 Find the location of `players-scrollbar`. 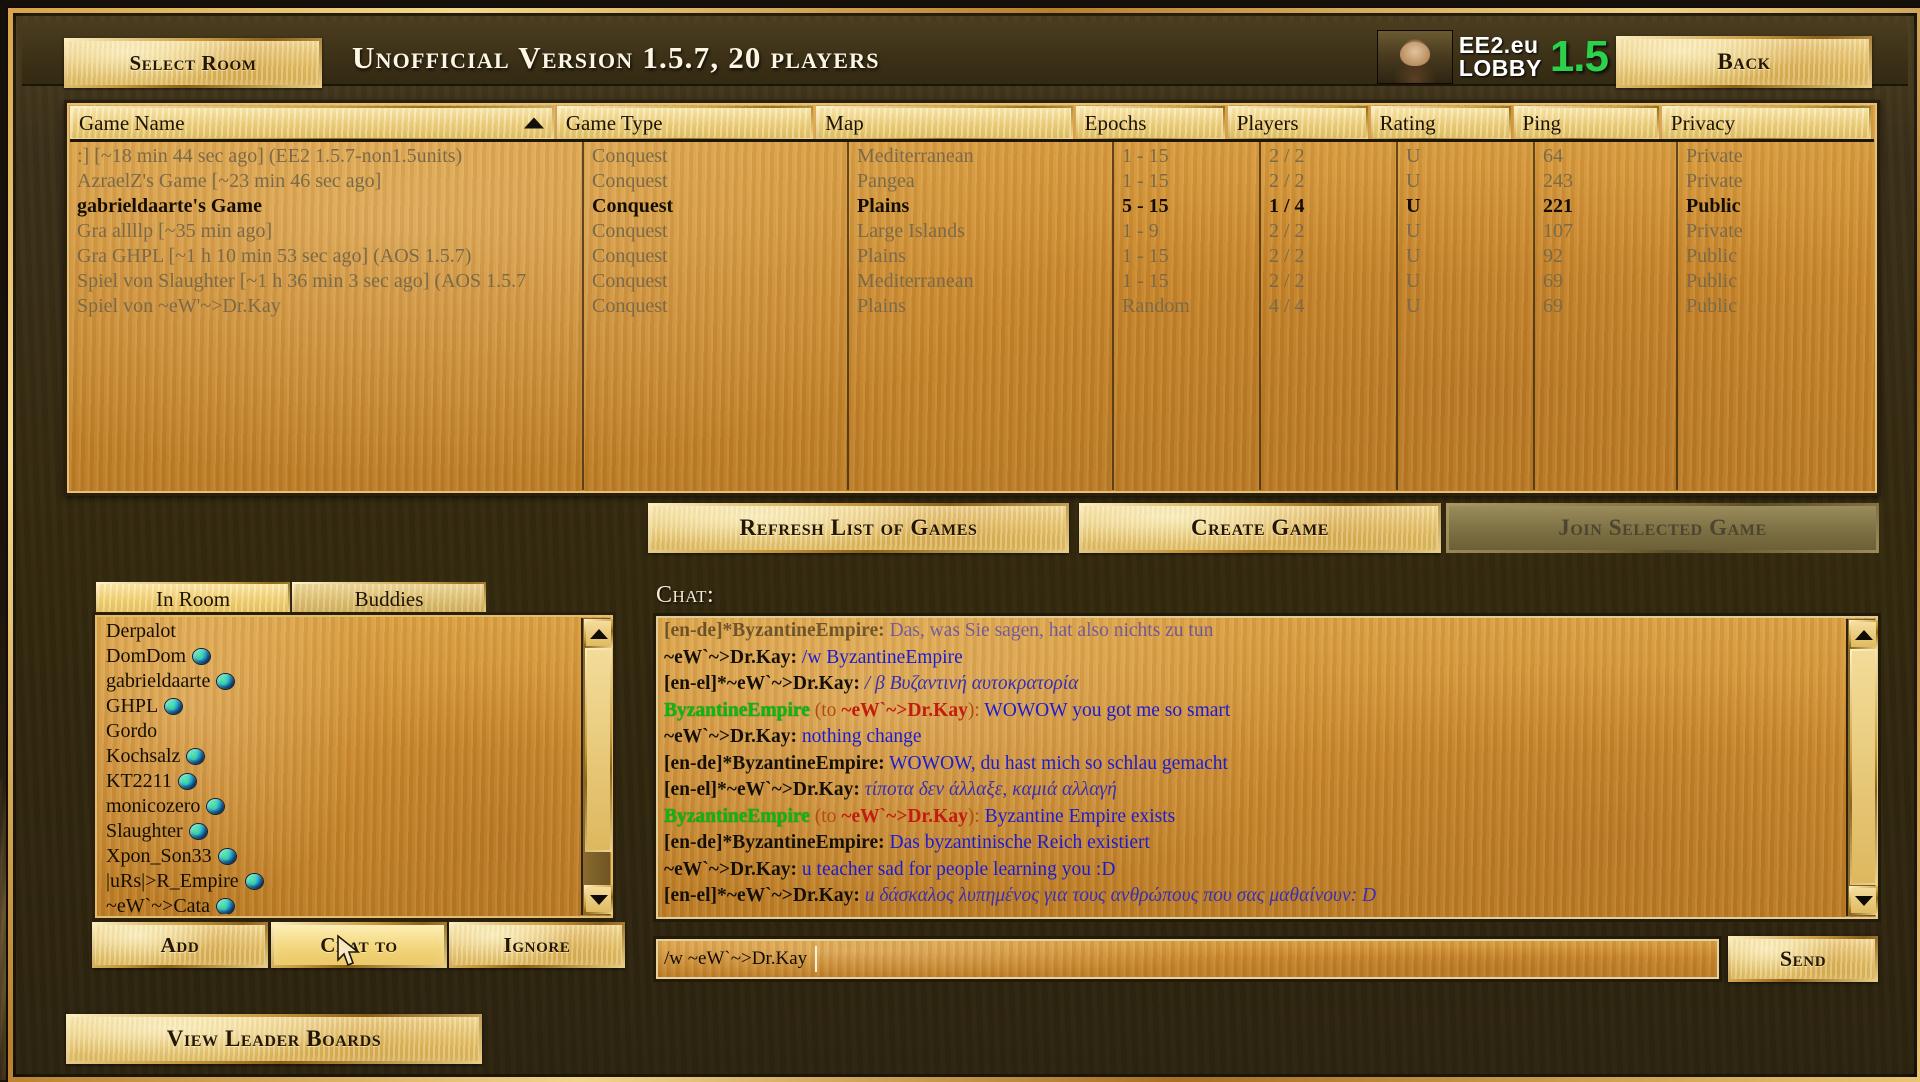

players-scrollbar is located at coordinates (595, 766).